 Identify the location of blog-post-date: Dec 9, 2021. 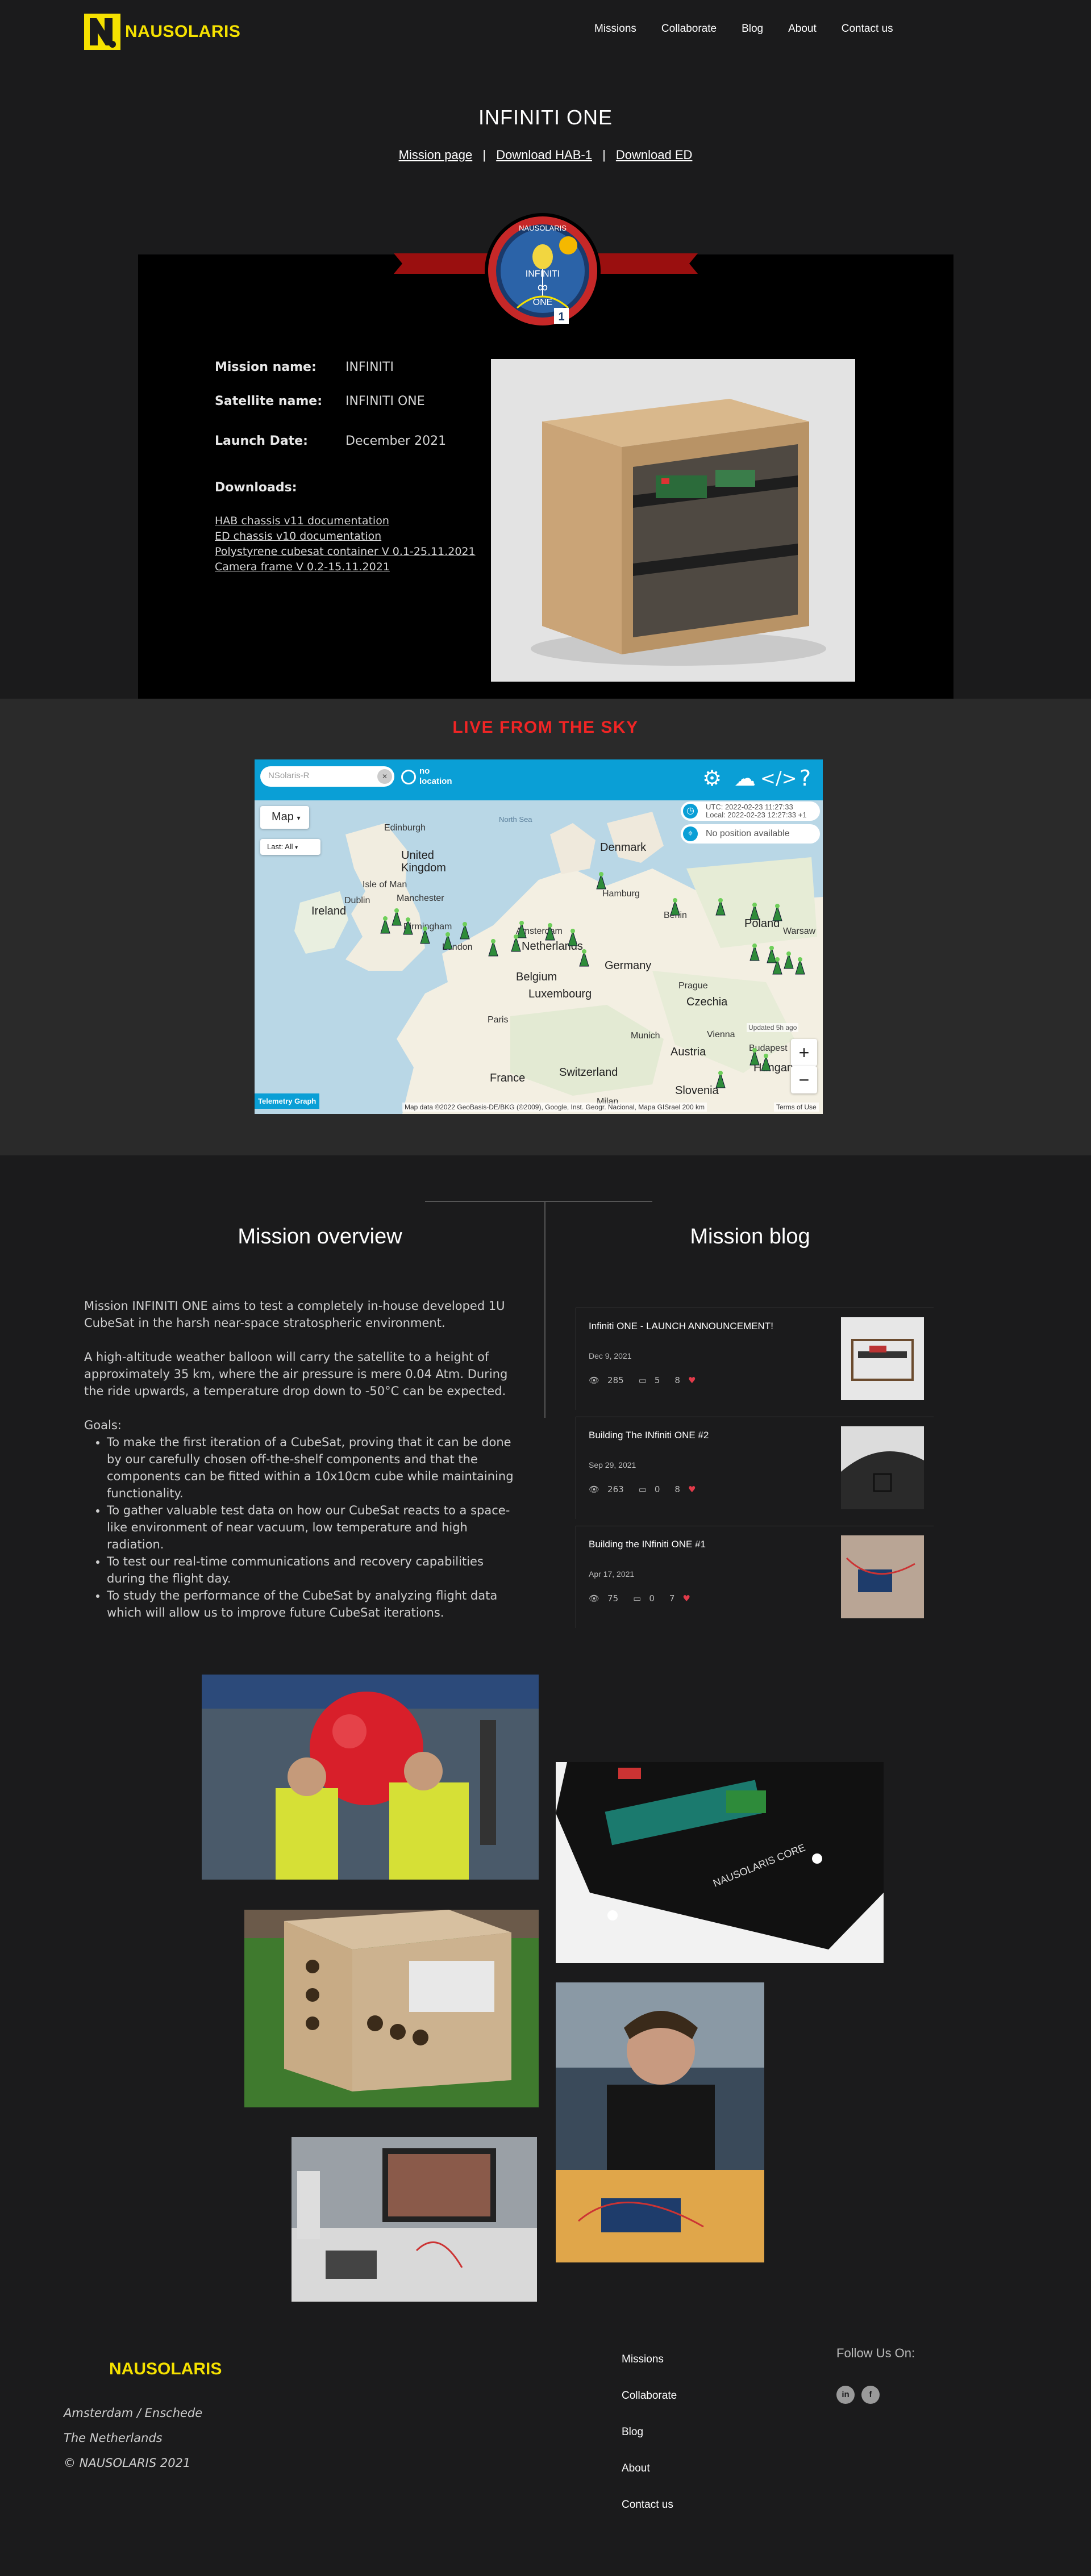
(610, 1355).